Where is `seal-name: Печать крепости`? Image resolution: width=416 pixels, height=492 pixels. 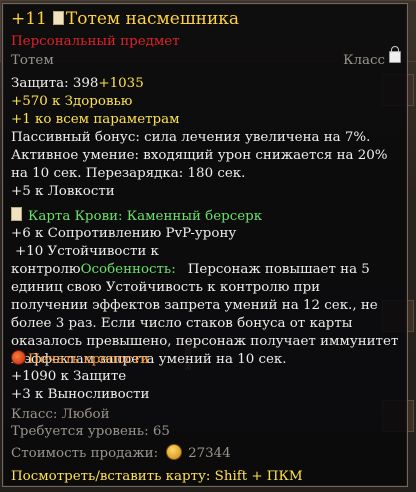
seal-name: Печать крепости is located at coordinates (89, 359).